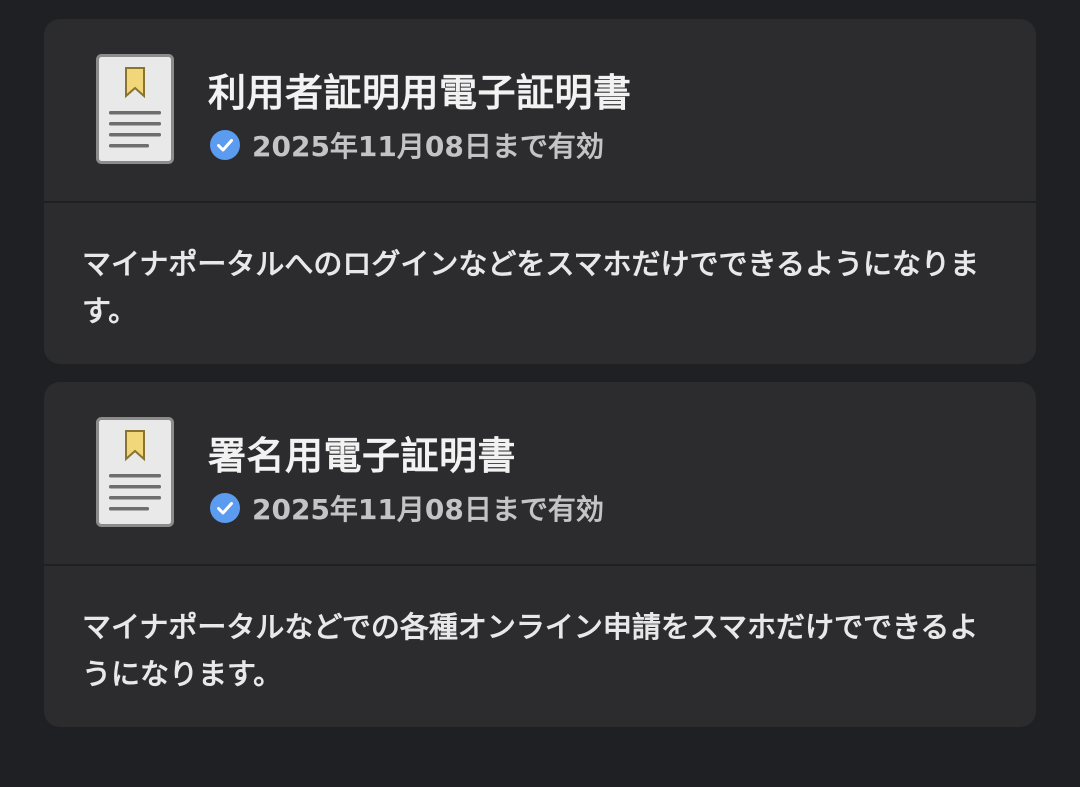  Describe the element at coordinates (530, 650) in the screenshot. I see `certificate-description: マイナポータルなどでの各種オンライン申請をスマホだけでできるようになります。` at that location.